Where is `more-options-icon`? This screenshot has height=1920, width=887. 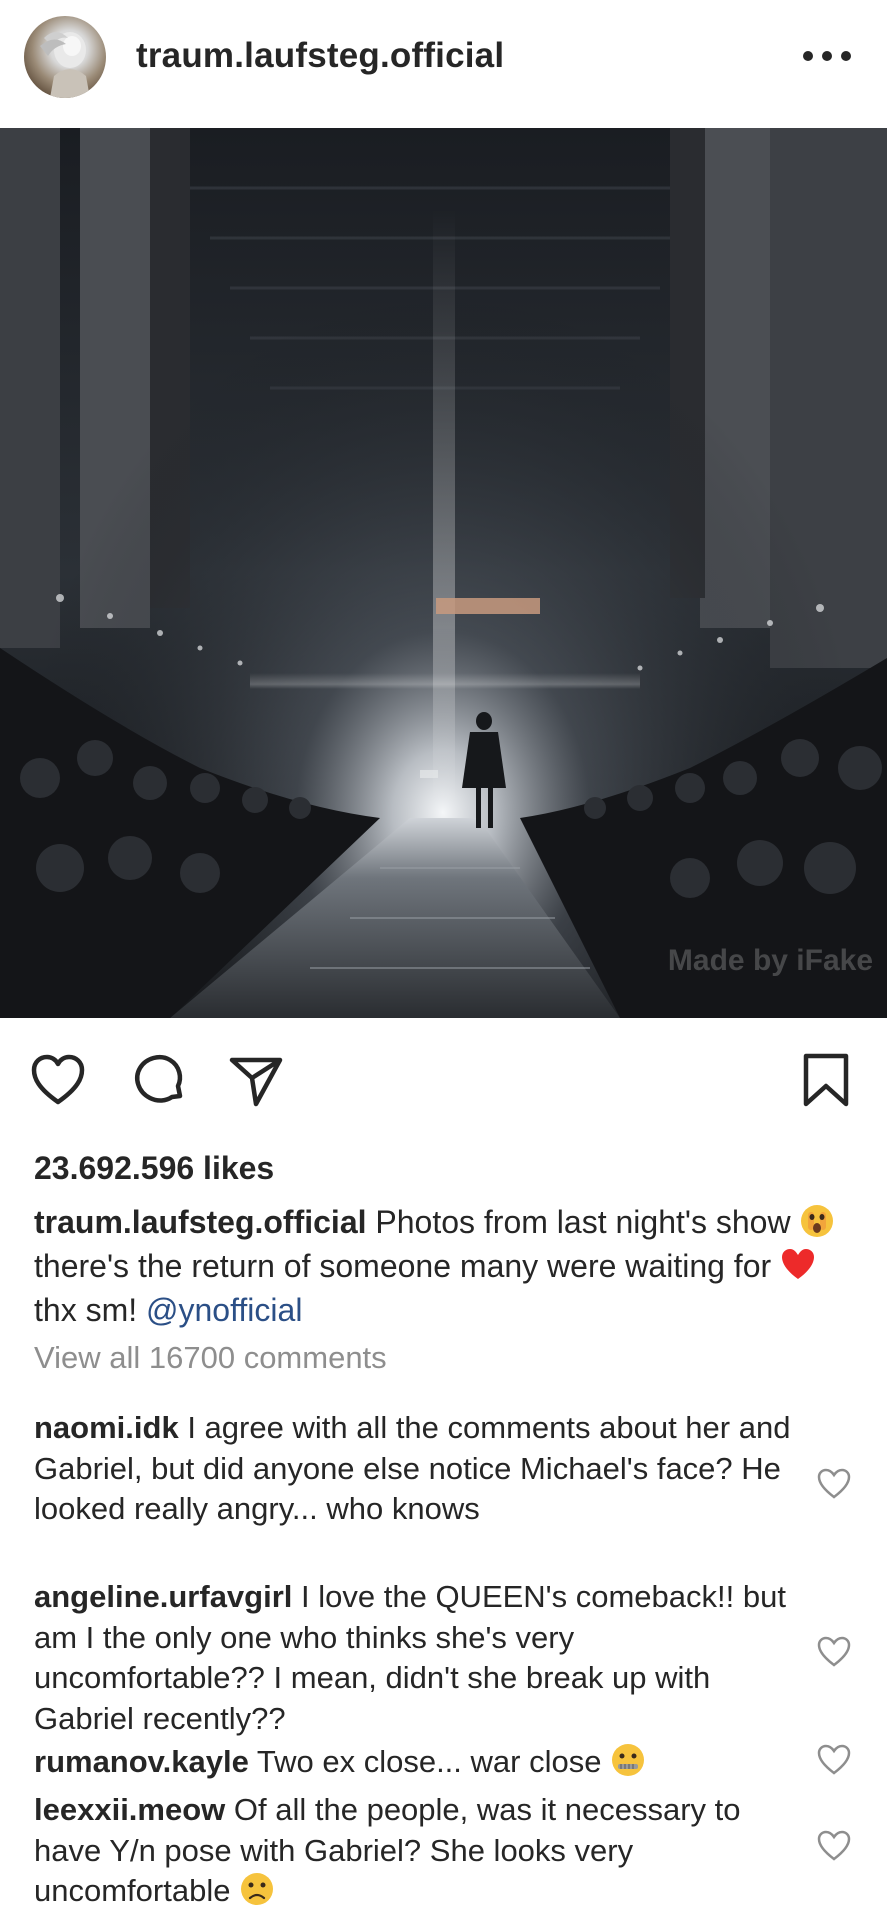
more-options-icon is located at coordinates (827, 56).